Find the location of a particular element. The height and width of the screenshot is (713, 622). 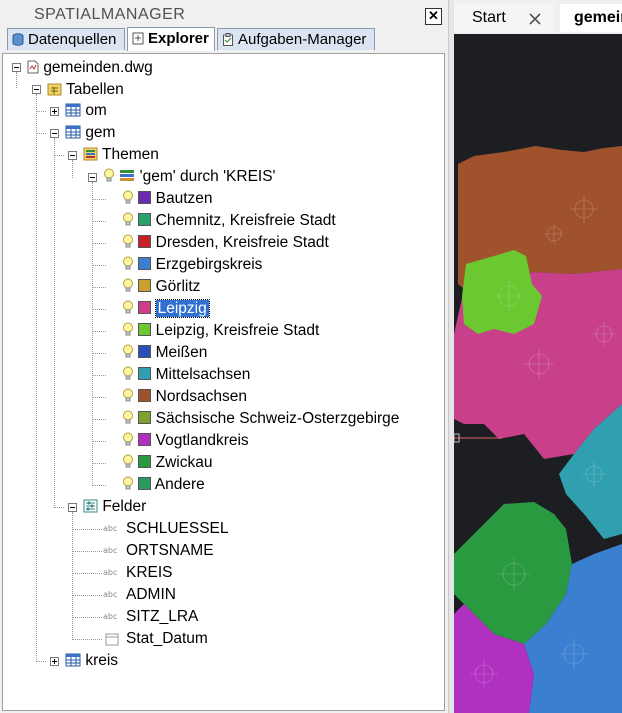

tree-node-felder-label: Felder is located at coordinates (124, 506).